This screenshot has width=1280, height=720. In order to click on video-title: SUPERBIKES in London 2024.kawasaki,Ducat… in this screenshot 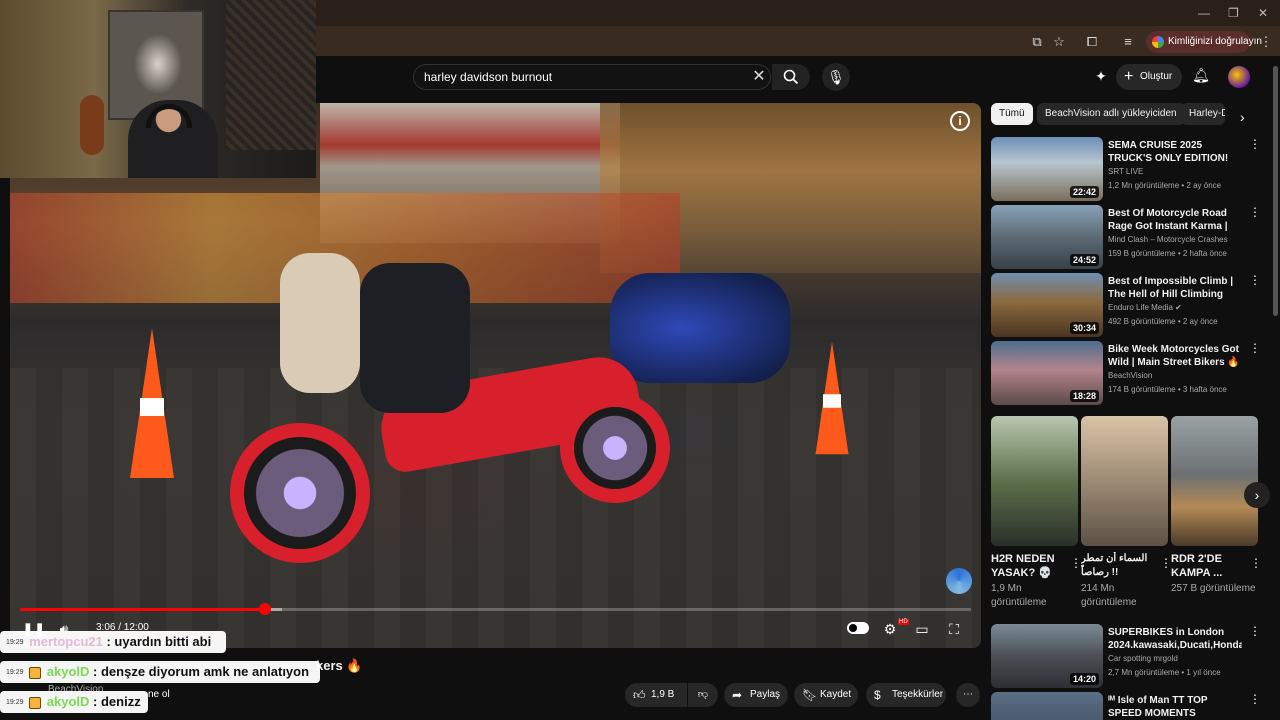, I will do `click(1175, 639)`.